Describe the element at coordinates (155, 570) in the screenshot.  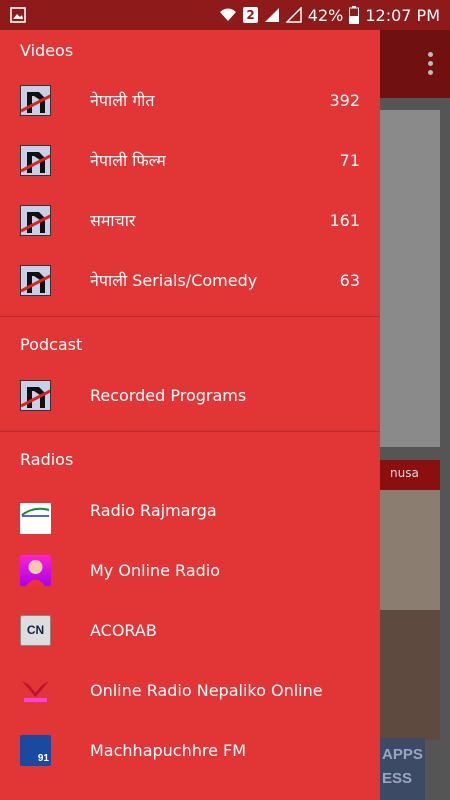
I see `drawer-item-label: My Online Radio` at that location.